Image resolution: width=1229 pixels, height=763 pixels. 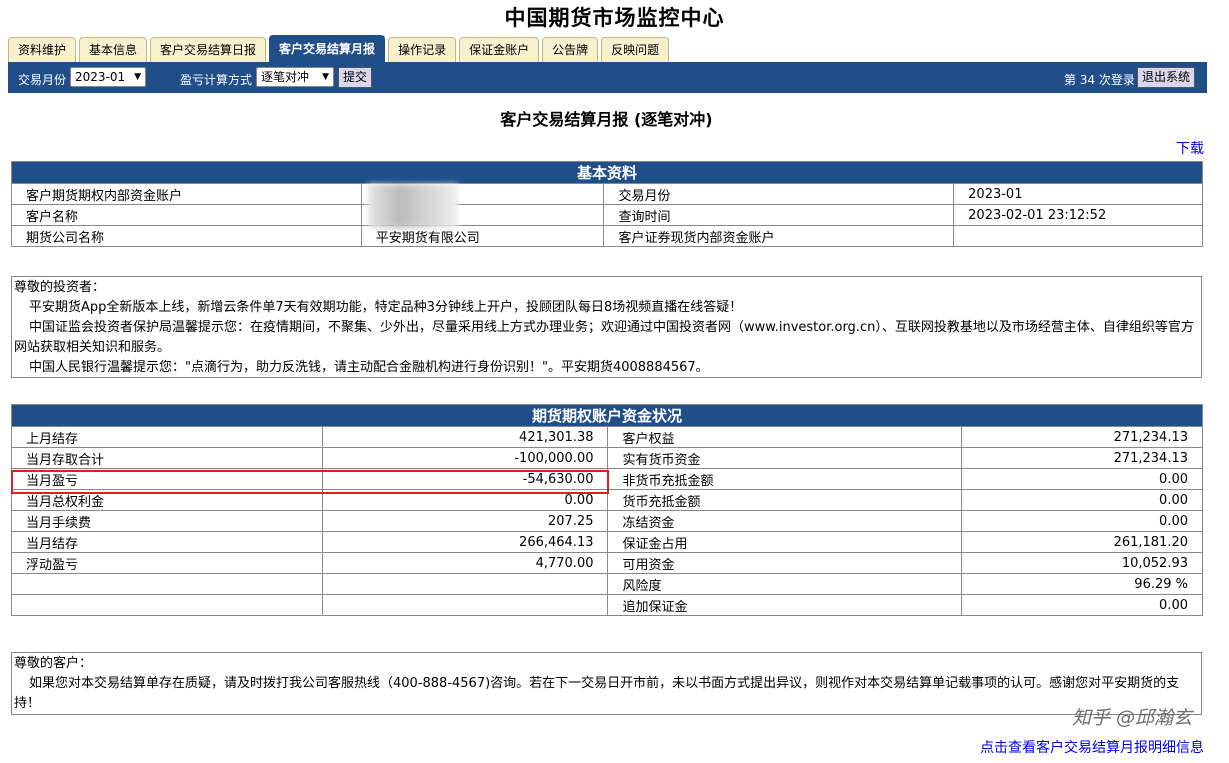 What do you see at coordinates (785, 542) in the screenshot?
I see `fund-label: 保证金占用` at bounding box center [785, 542].